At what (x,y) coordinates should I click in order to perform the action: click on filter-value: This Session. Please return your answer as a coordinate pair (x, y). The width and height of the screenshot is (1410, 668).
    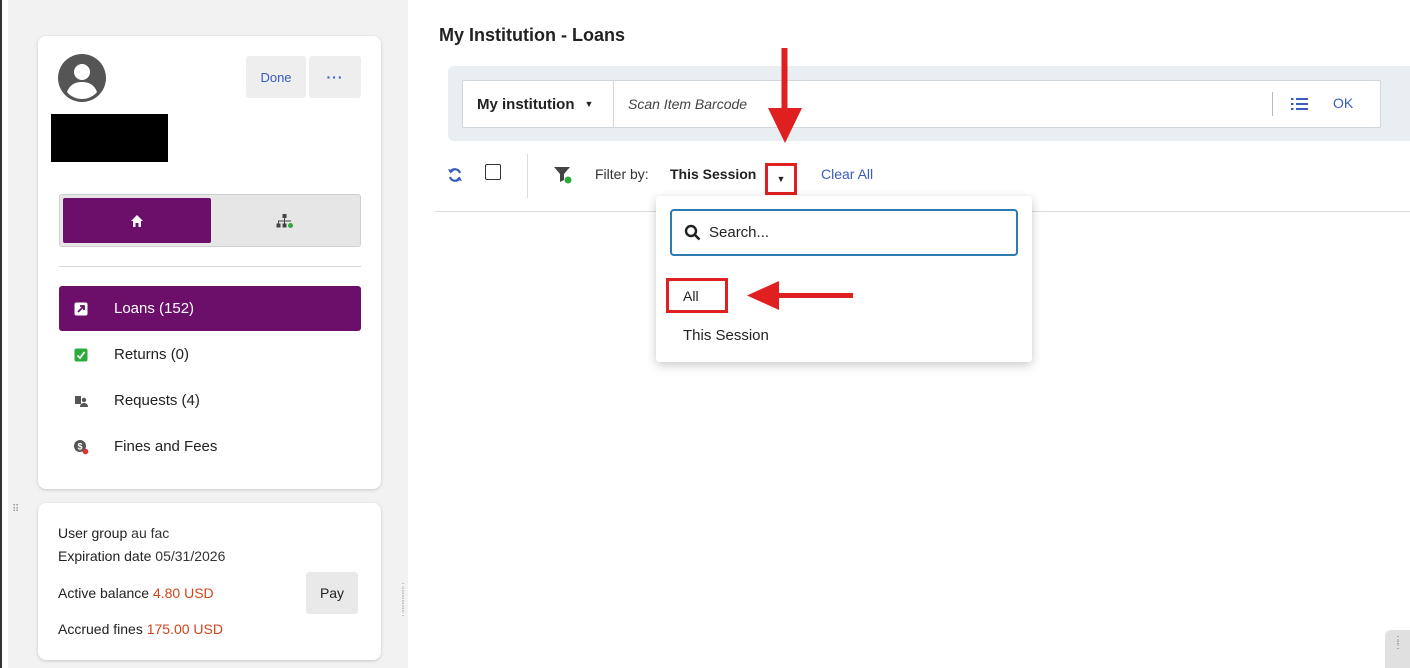
    Looking at the image, I should click on (713, 174).